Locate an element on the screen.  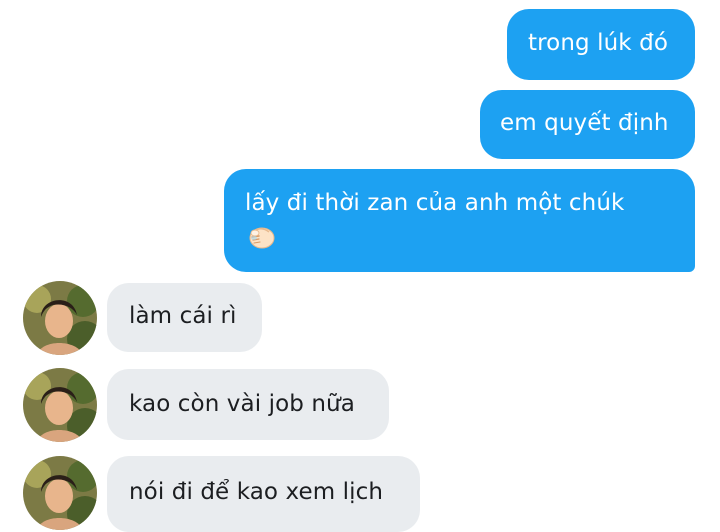
message-text: kao còn vài job nữa is located at coordinates (242, 404).